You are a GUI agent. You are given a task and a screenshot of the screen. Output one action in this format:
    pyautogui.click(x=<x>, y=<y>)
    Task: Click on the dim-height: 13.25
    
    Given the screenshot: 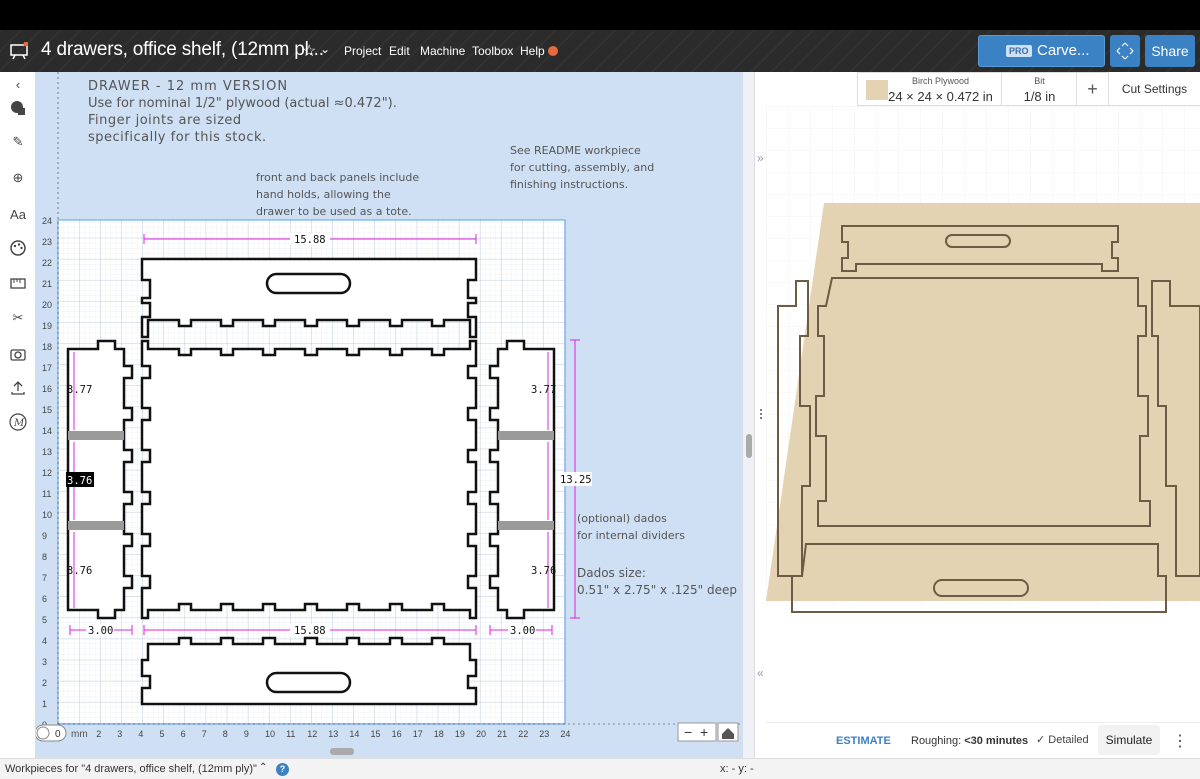 What is the action you would take?
    pyautogui.click(x=576, y=480)
    